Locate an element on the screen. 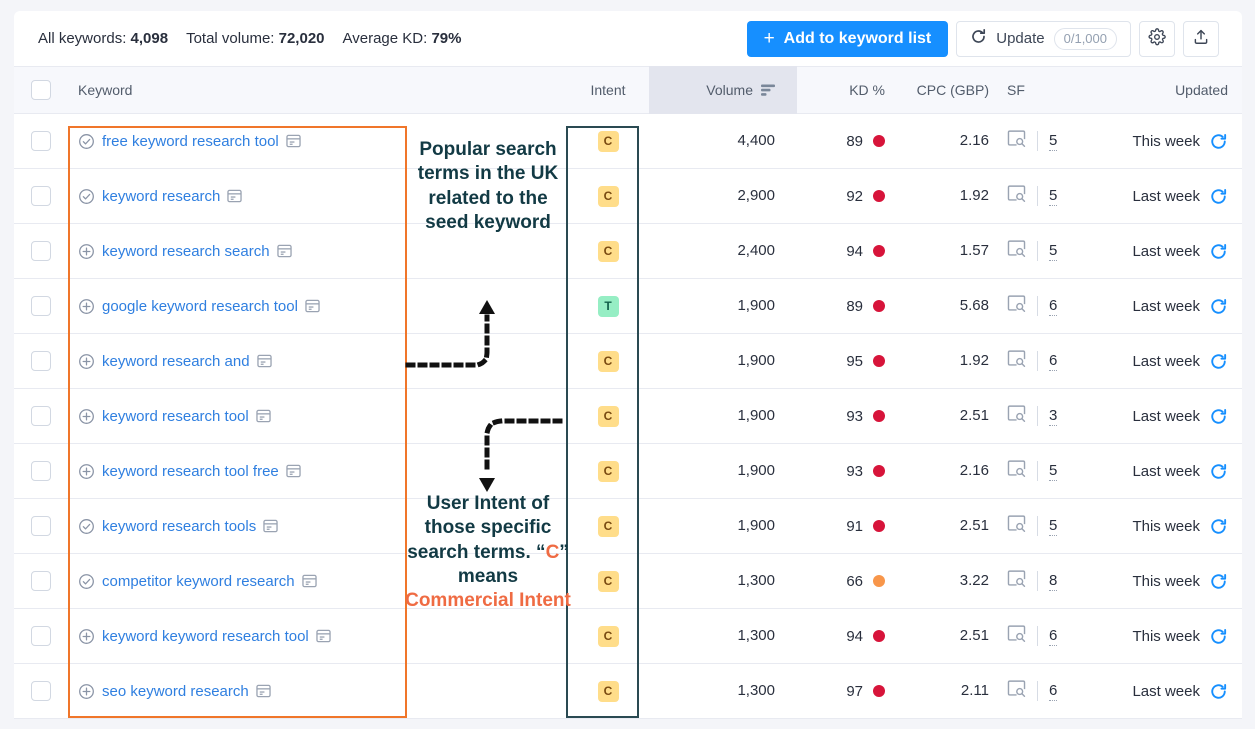 This screenshot has height=729, width=1255. keyword-link: seo keyword research is located at coordinates (175, 691).